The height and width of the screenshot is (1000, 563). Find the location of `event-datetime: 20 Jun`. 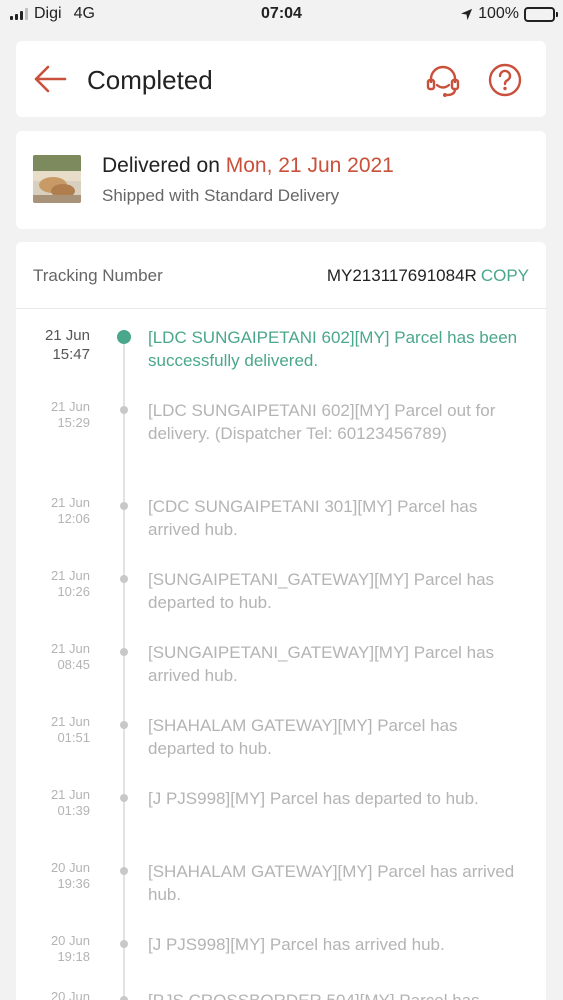

event-datetime: 20 Jun is located at coordinates (60, 994).